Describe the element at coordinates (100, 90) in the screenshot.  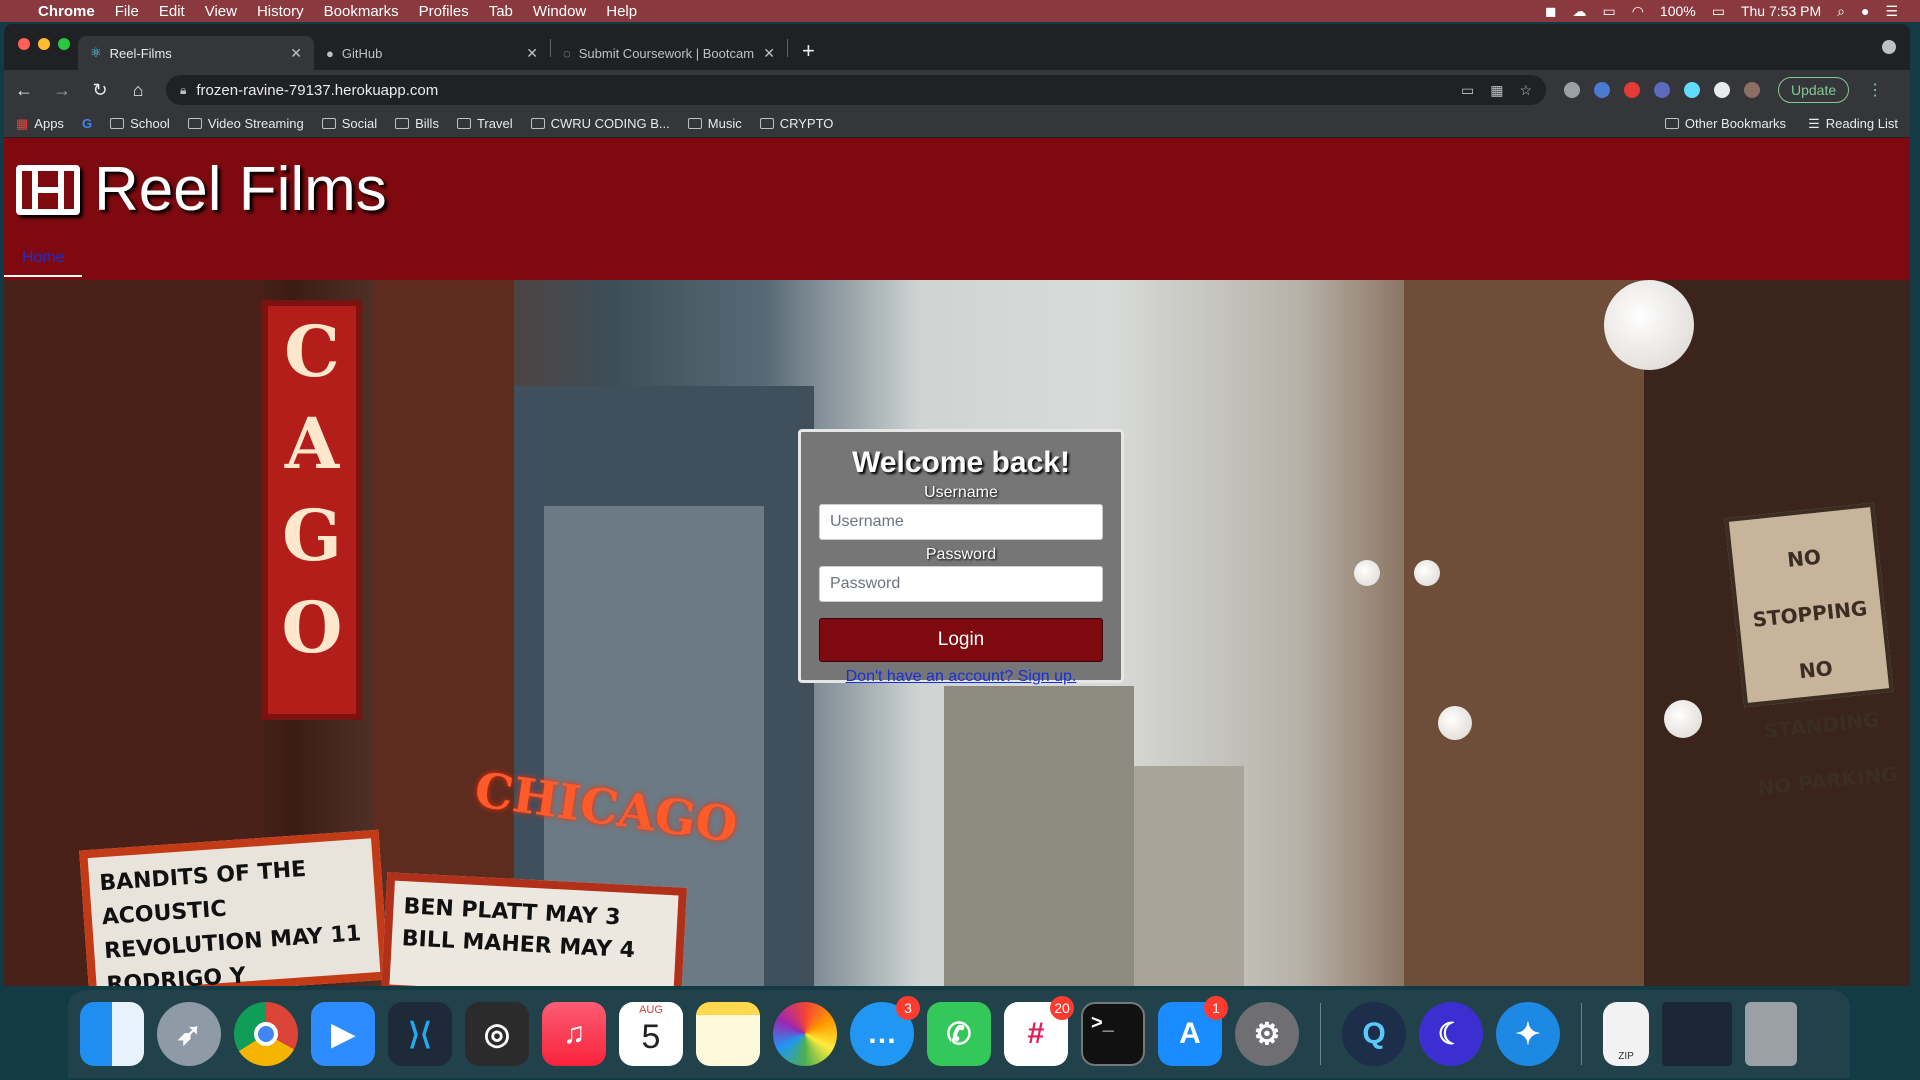
I see `reload-icon: ↻` at that location.